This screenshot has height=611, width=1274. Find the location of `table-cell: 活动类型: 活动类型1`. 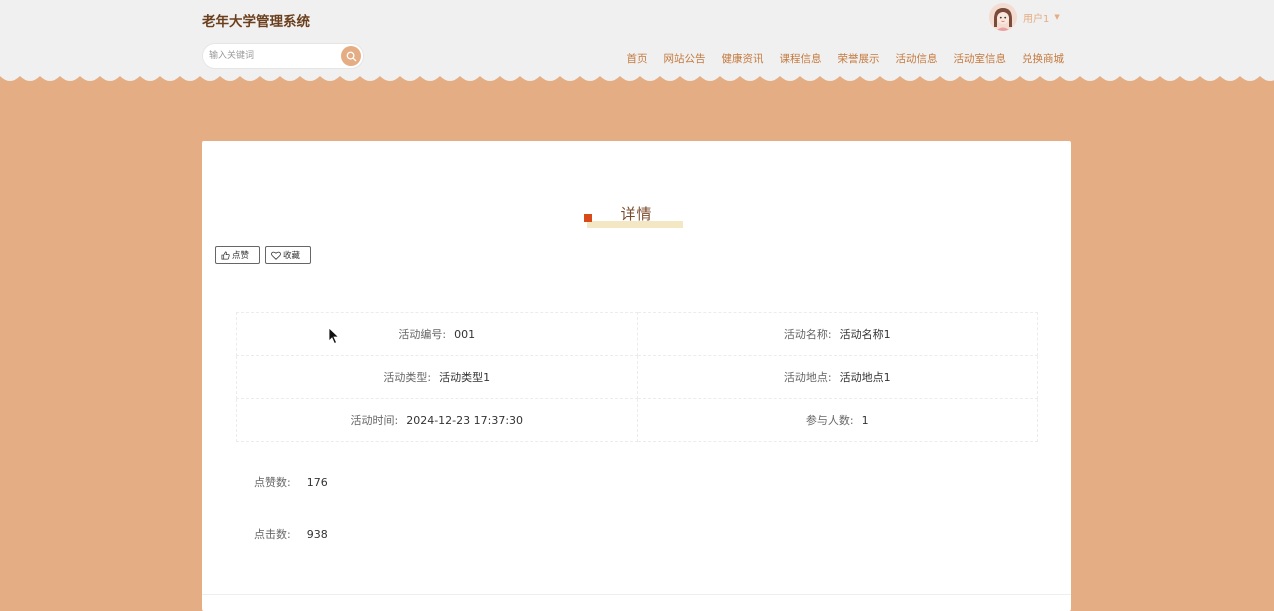

table-cell: 活动类型: 活动类型1 is located at coordinates (437, 377).